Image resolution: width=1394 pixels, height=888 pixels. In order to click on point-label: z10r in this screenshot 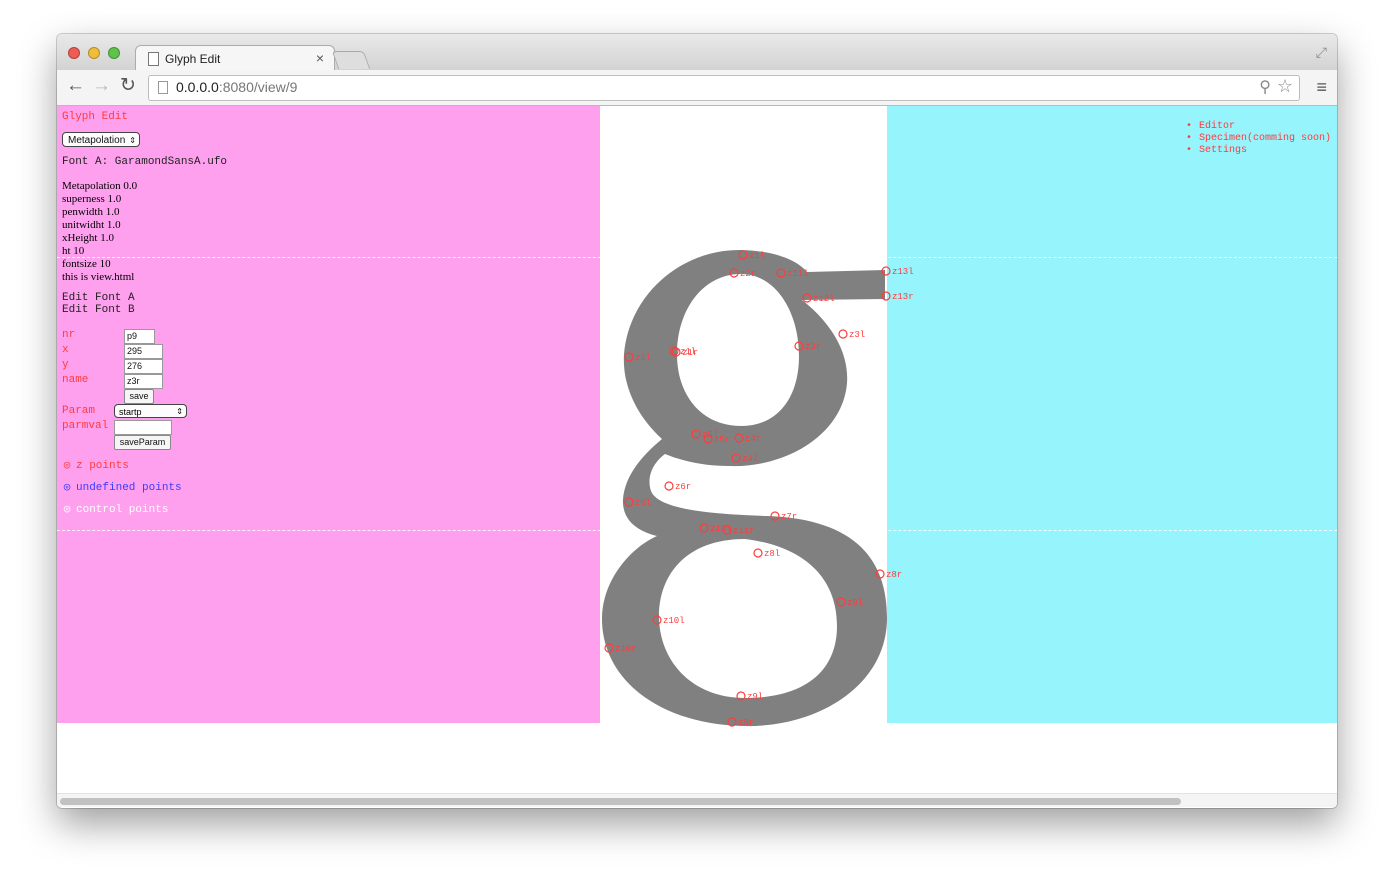, I will do `click(626, 649)`.